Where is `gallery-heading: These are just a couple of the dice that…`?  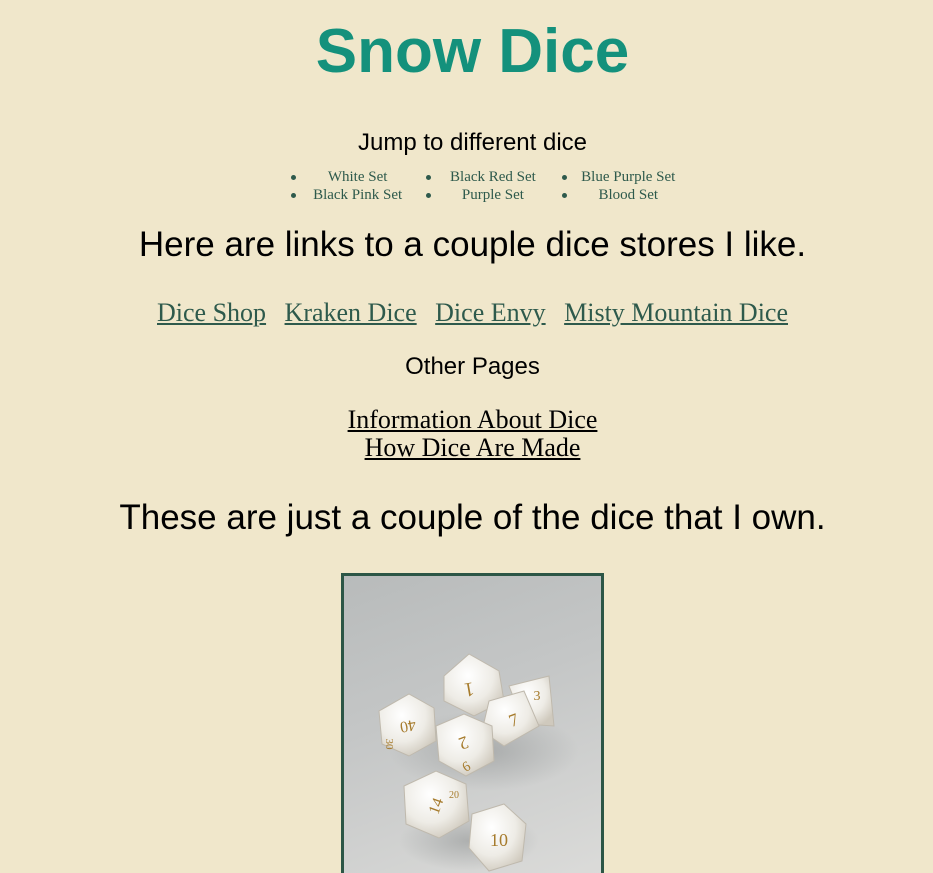
gallery-heading: These are just a couple of the dice that… is located at coordinates (472, 517).